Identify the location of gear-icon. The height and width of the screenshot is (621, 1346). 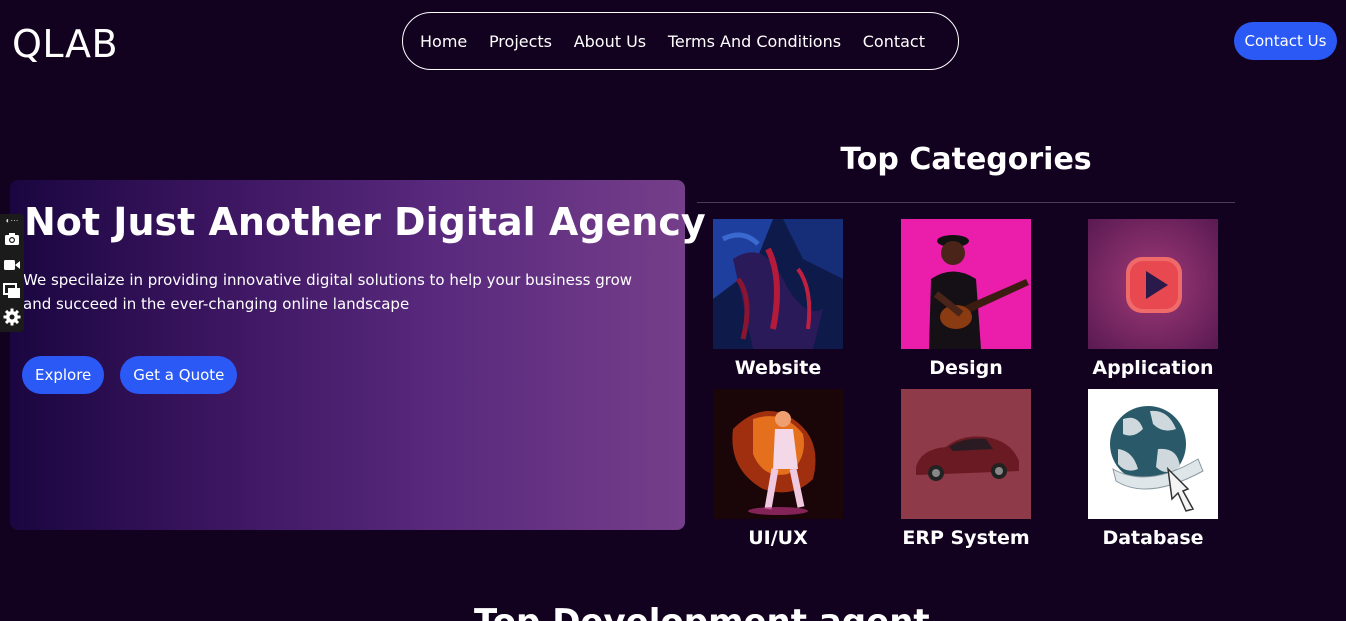
(12, 317).